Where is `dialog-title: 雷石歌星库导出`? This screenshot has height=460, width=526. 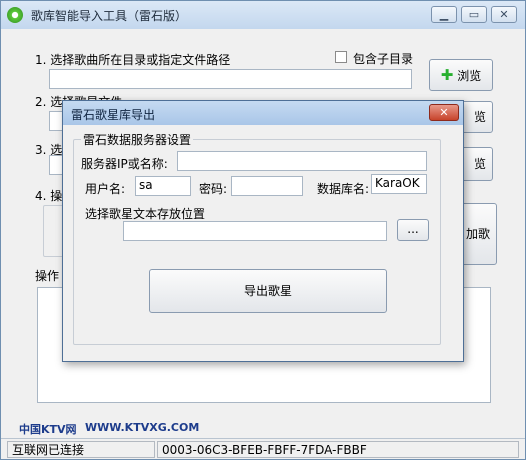
dialog-title: 雷石歌星库导出 is located at coordinates (113, 115).